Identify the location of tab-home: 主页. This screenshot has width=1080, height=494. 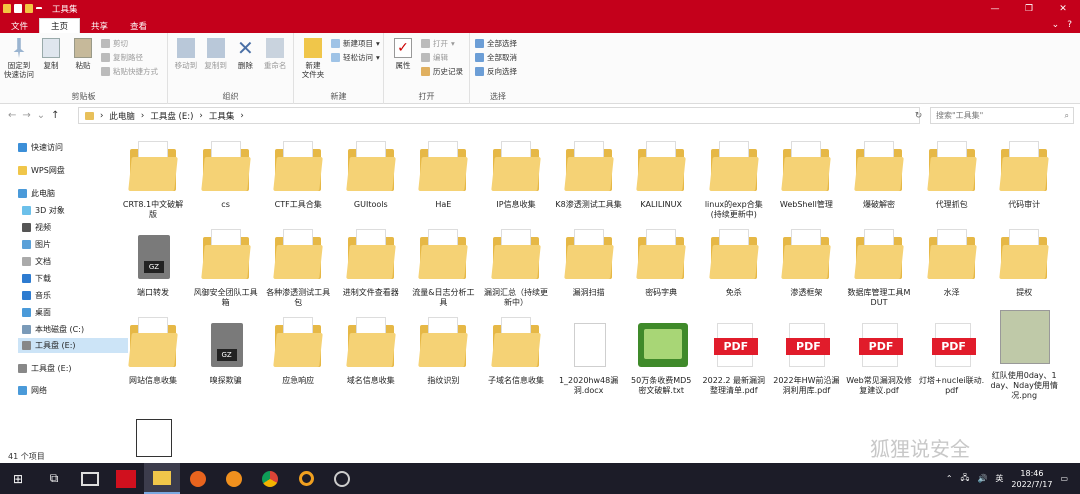
(60, 25).